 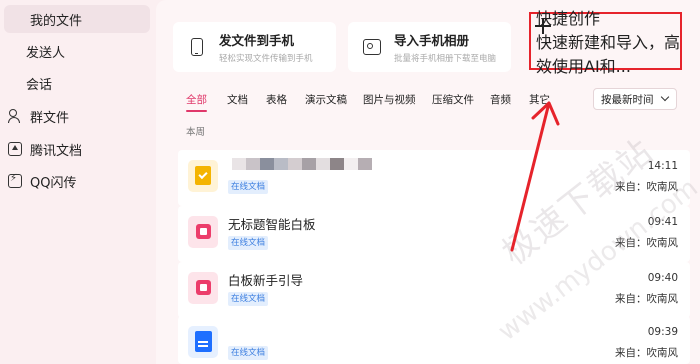 What do you see at coordinates (432, 40) in the screenshot?
I see `card-title: 导入手机相册` at bounding box center [432, 40].